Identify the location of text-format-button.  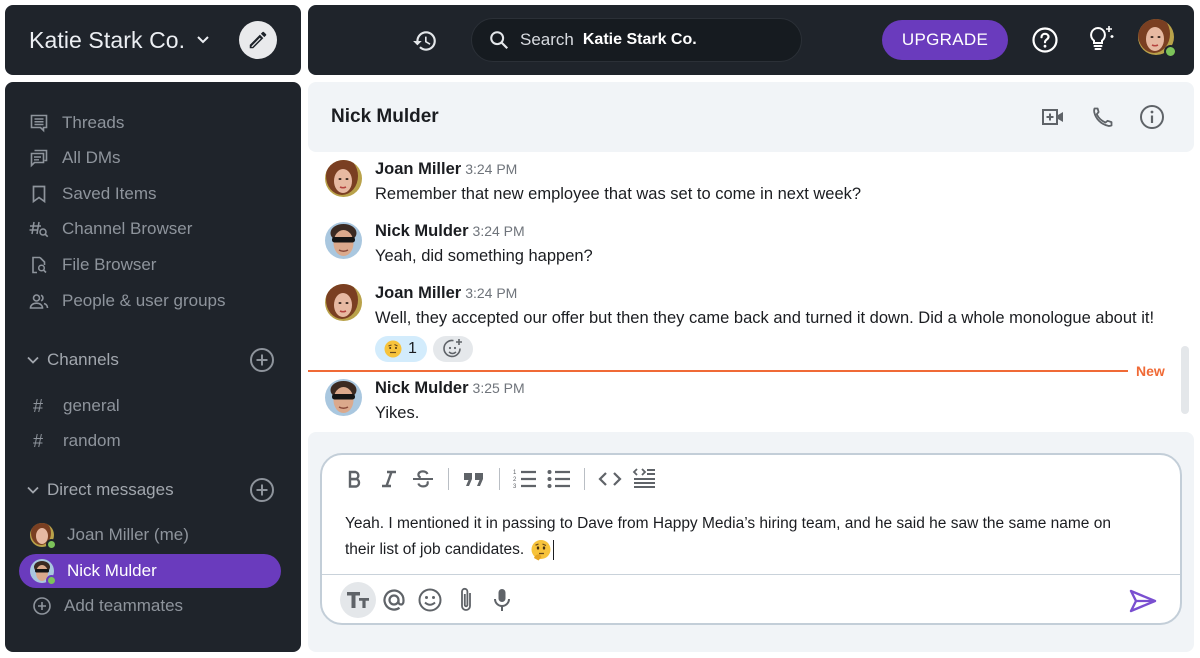
(358, 600).